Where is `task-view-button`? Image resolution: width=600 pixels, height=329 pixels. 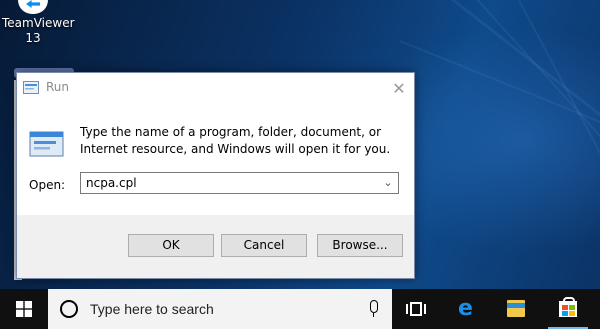 task-view-button is located at coordinates (418, 309).